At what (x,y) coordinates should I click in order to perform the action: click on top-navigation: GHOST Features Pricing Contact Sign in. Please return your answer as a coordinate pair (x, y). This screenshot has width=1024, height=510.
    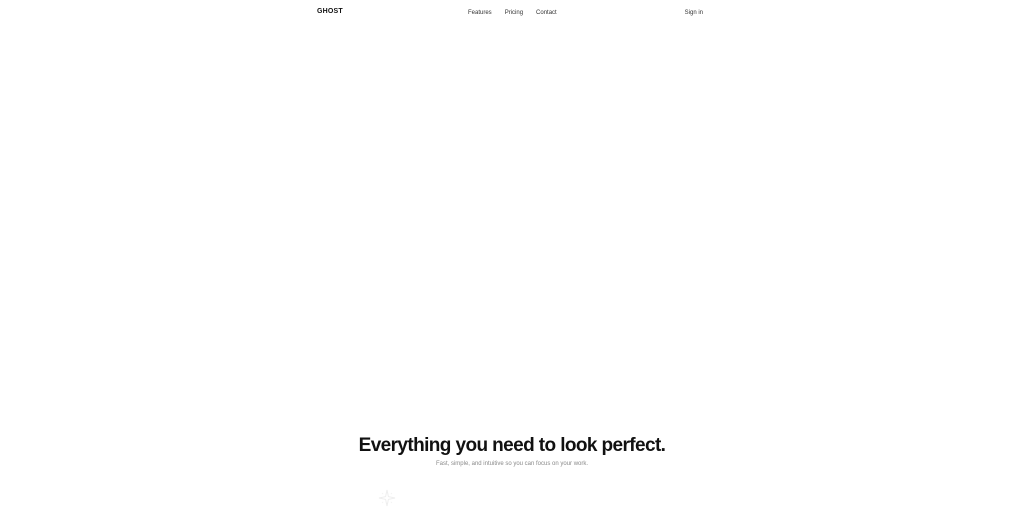
    Looking at the image, I should click on (510, 13).